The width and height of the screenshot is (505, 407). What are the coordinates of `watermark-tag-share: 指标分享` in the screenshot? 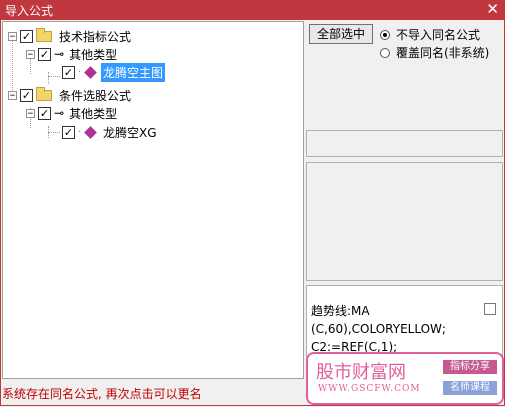 It's located at (470, 367).